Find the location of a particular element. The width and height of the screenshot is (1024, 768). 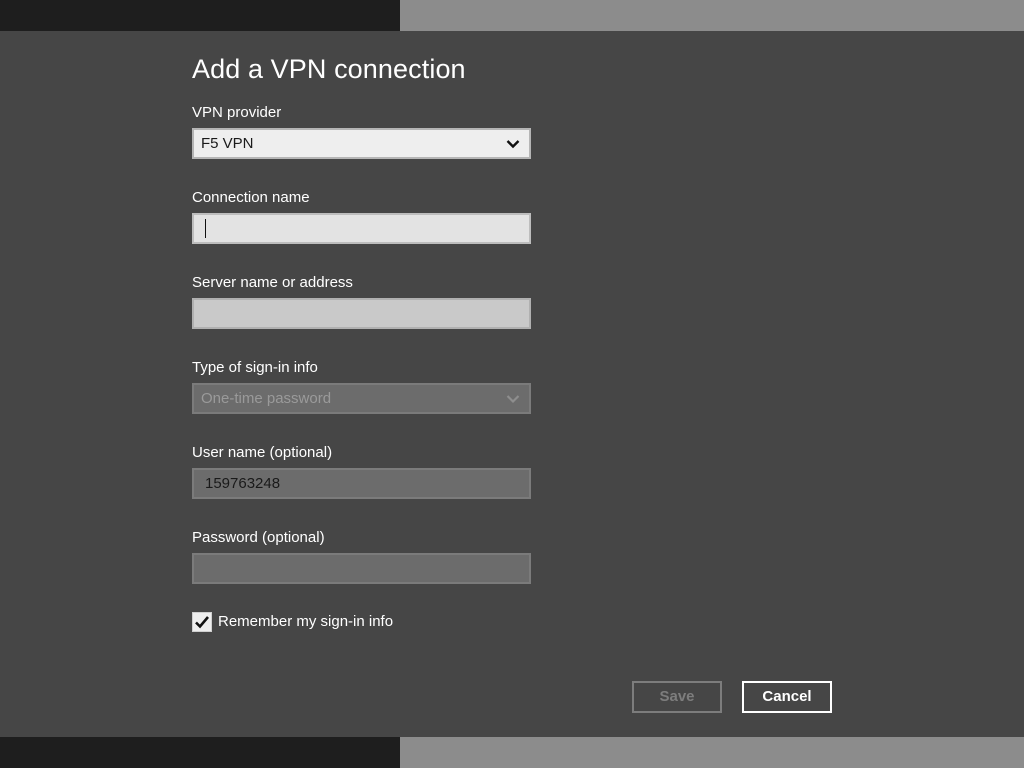

text-caret is located at coordinates (205, 228).